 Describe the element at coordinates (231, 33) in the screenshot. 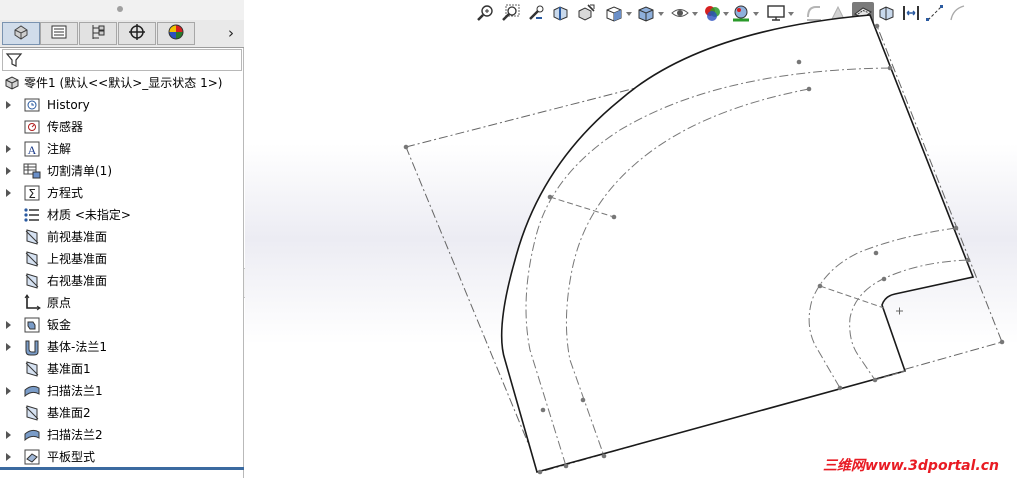

I see `tabs-more-chevron-icon: ›` at that location.